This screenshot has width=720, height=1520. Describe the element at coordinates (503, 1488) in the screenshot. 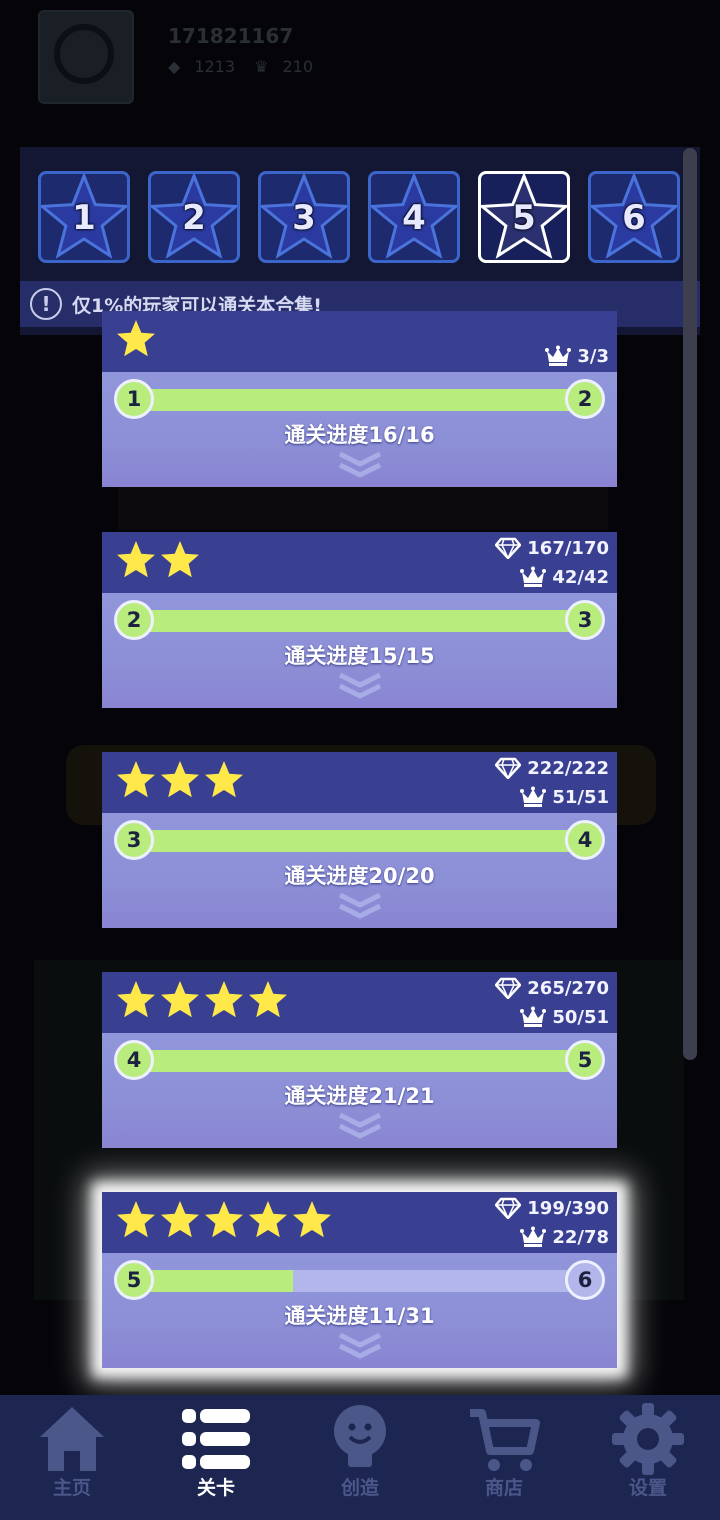

I see `nav-shop-label: 商店` at that location.